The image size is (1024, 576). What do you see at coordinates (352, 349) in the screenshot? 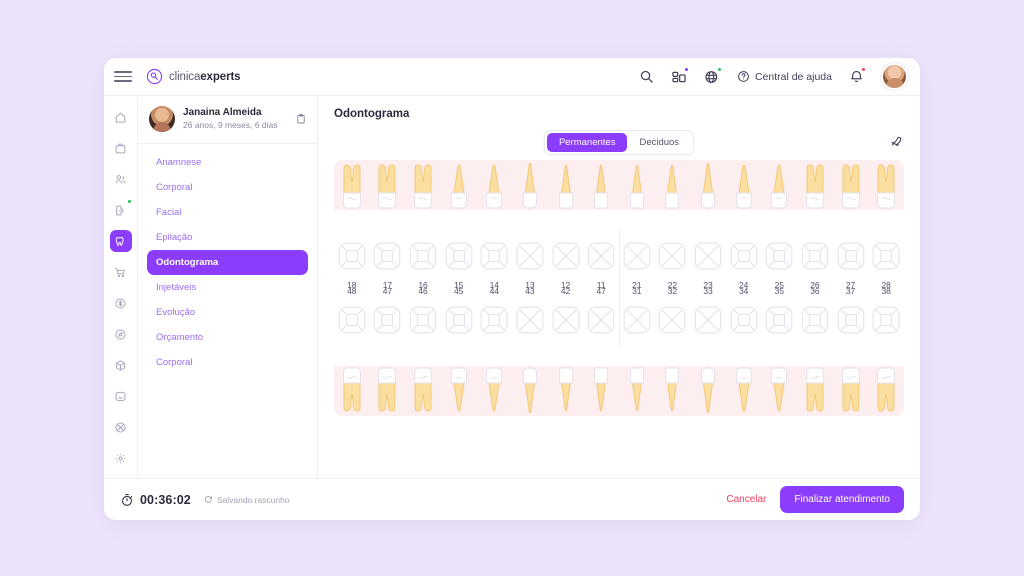
I see `tooth-48: 48` at bounding box center [352, 349].